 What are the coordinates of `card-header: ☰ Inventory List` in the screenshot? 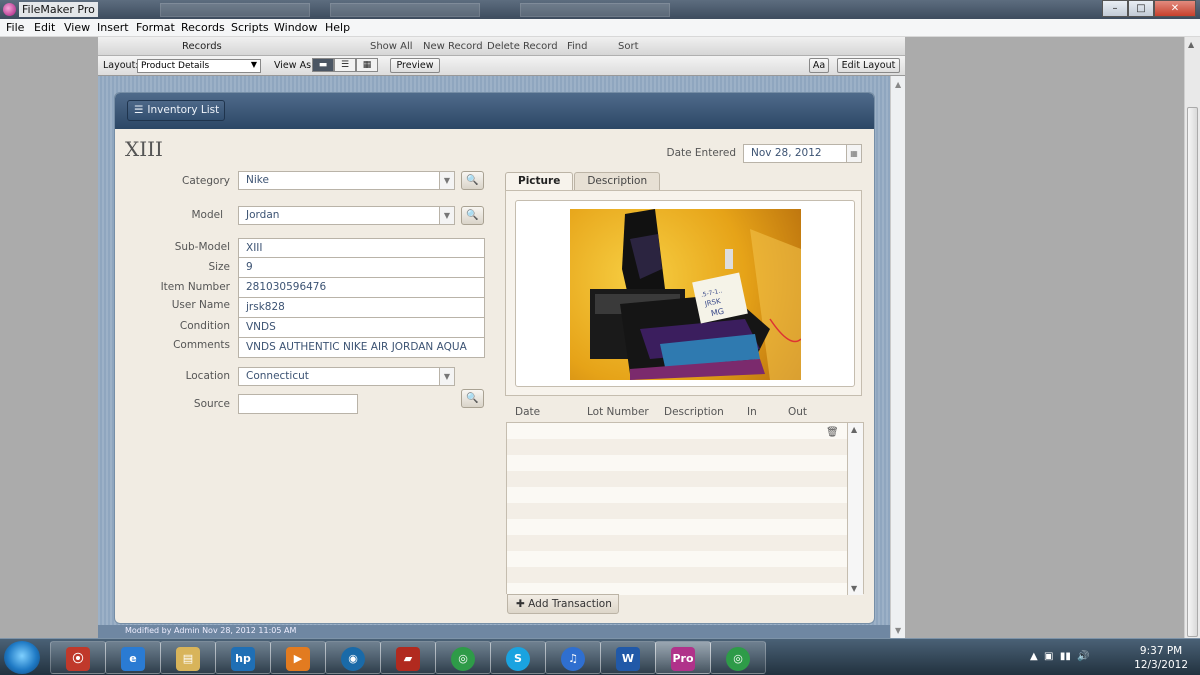 It's located at (494, 111).